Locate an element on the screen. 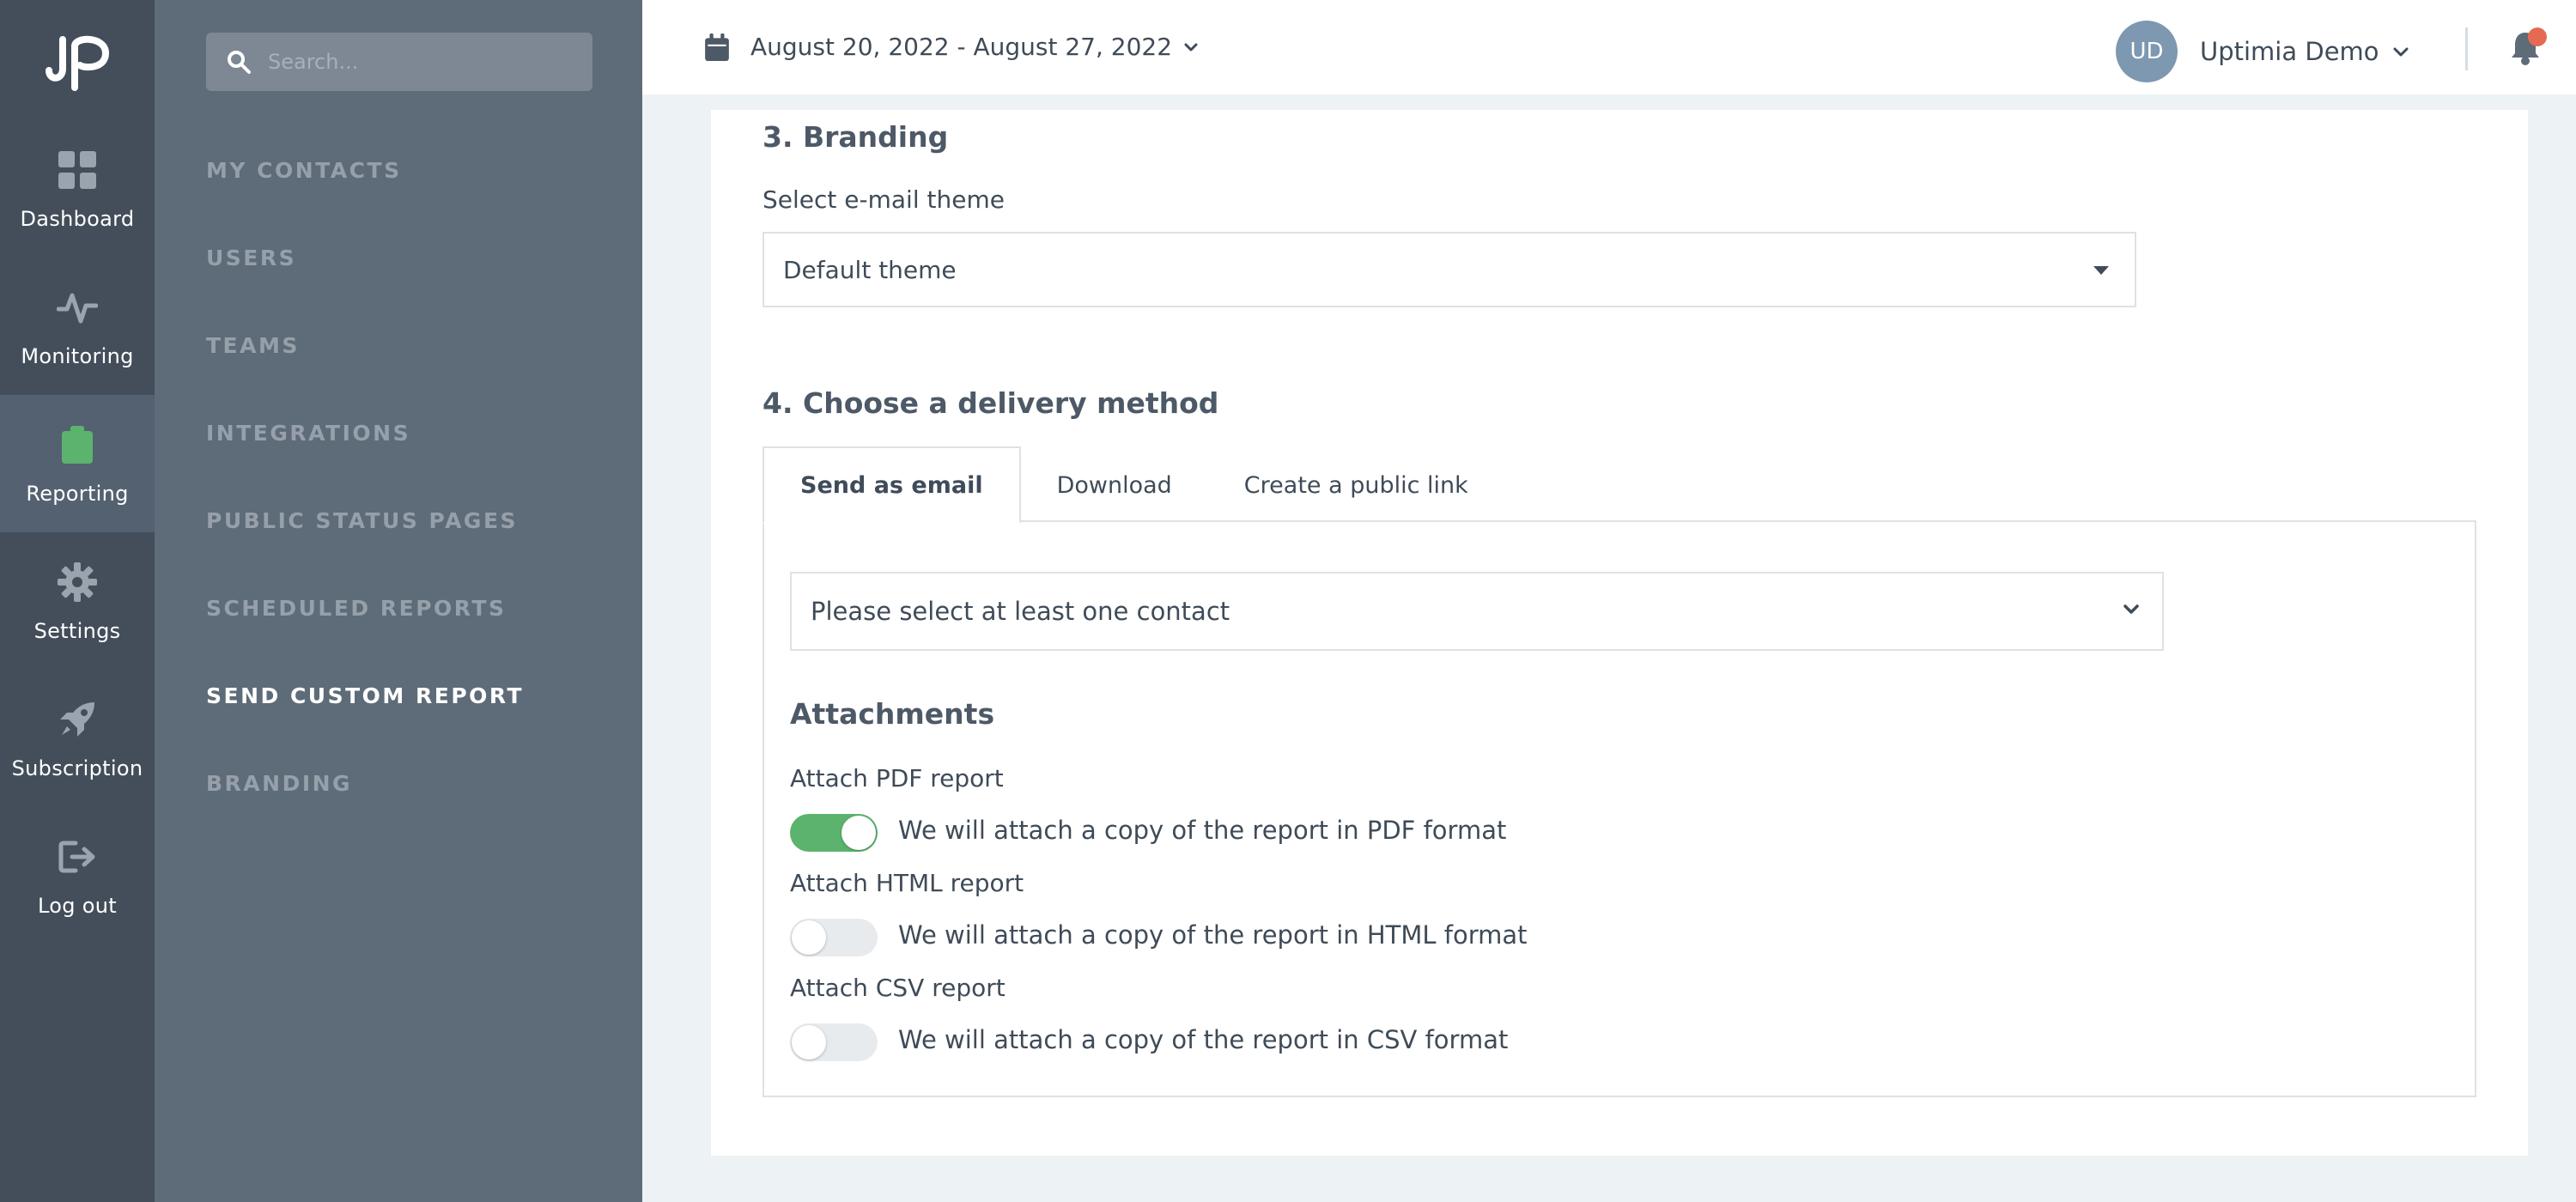 The width and height of the screenshot is (2576, 1202). notification-badge is located at coordinates (2537, 36).